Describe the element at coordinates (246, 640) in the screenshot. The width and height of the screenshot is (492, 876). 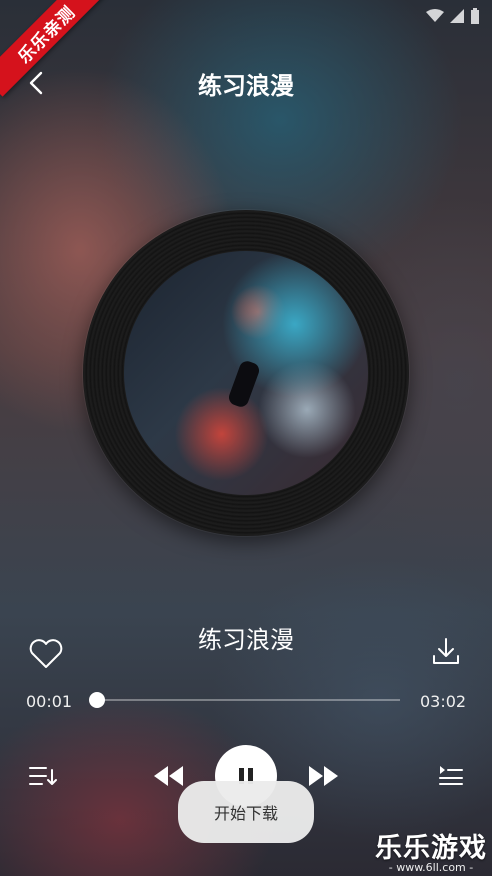
I see `song-title: 练习浪漫` at that location.